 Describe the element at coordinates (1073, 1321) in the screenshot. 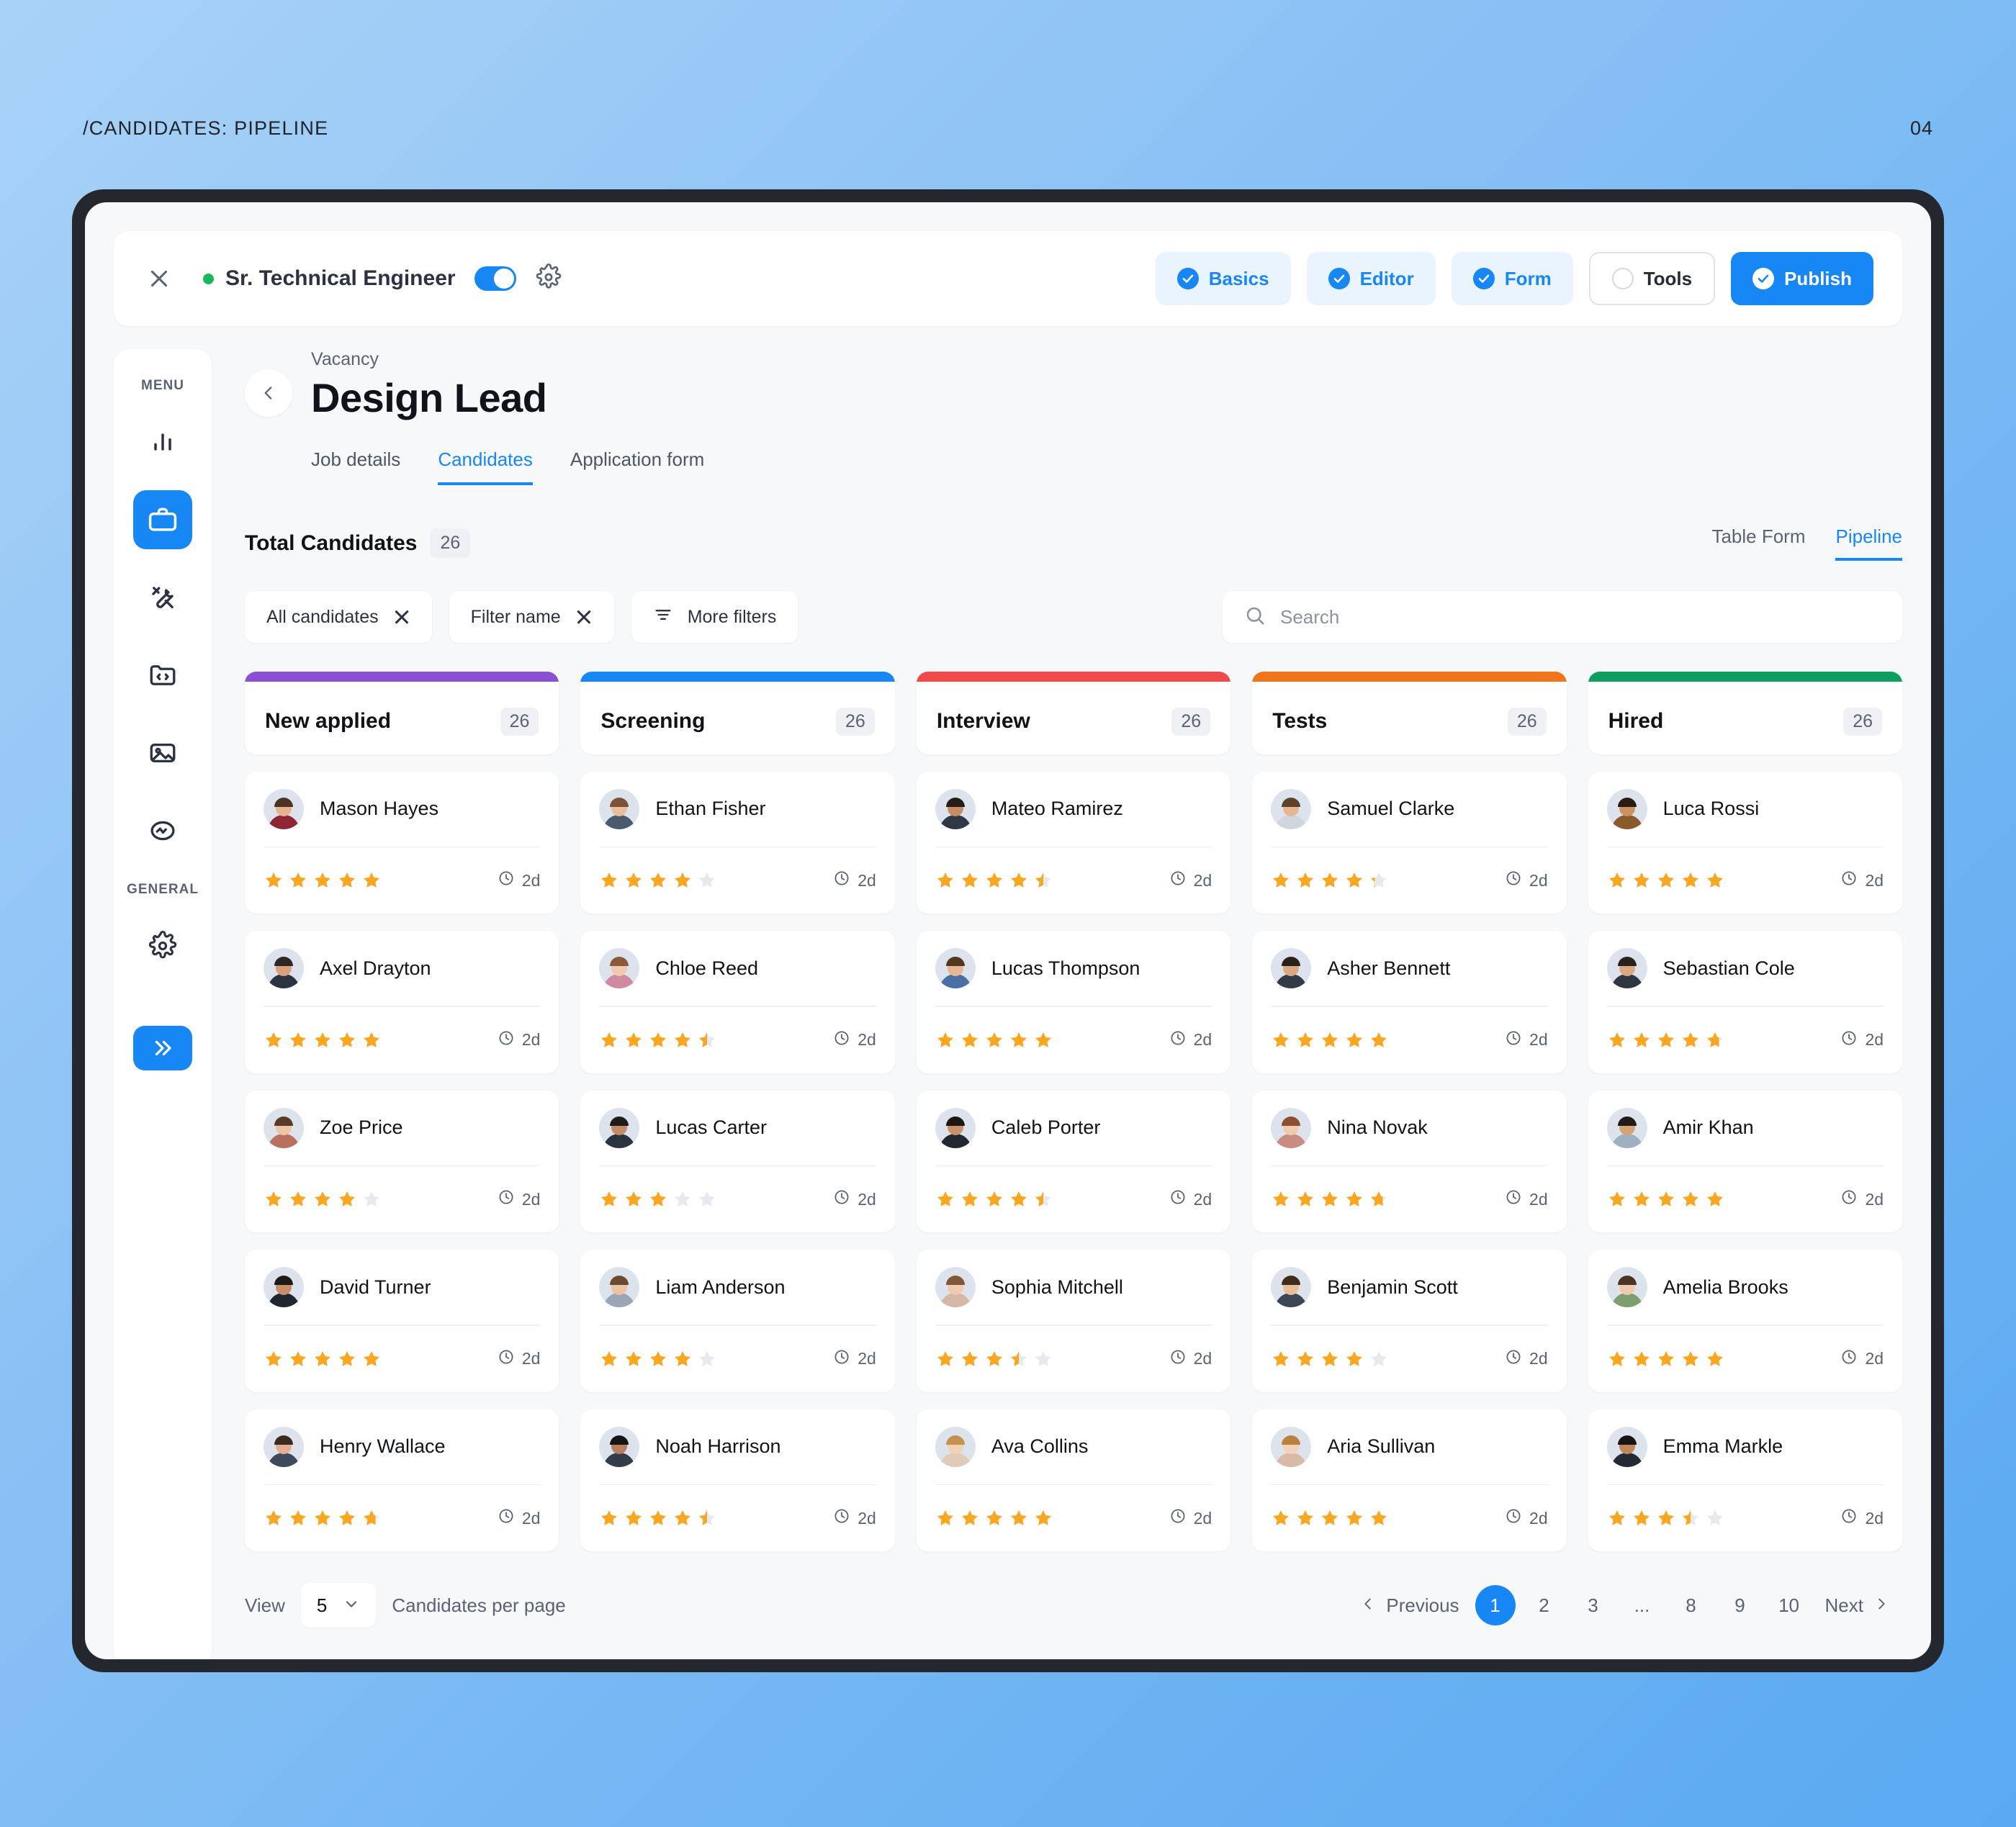

I see `candidate-card: Sophia Mitchell 2d` at that location.